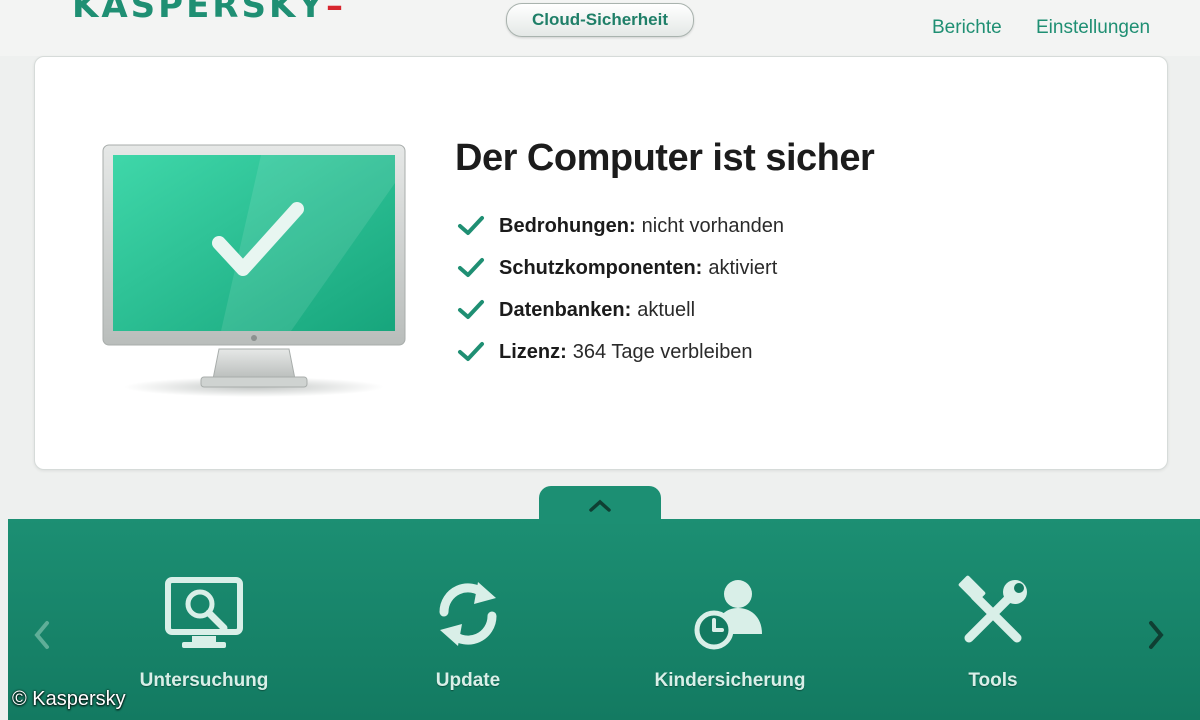 The width and height of the screenshot is (1200, 720). I want to click on secure-monitor-icon, so click(254, 270).